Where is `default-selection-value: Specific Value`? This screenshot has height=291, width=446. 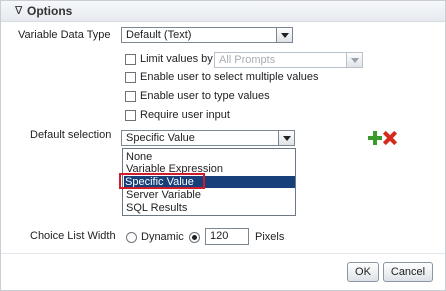
default-selection-value: Specific Value is located at coordinates (160, 138).